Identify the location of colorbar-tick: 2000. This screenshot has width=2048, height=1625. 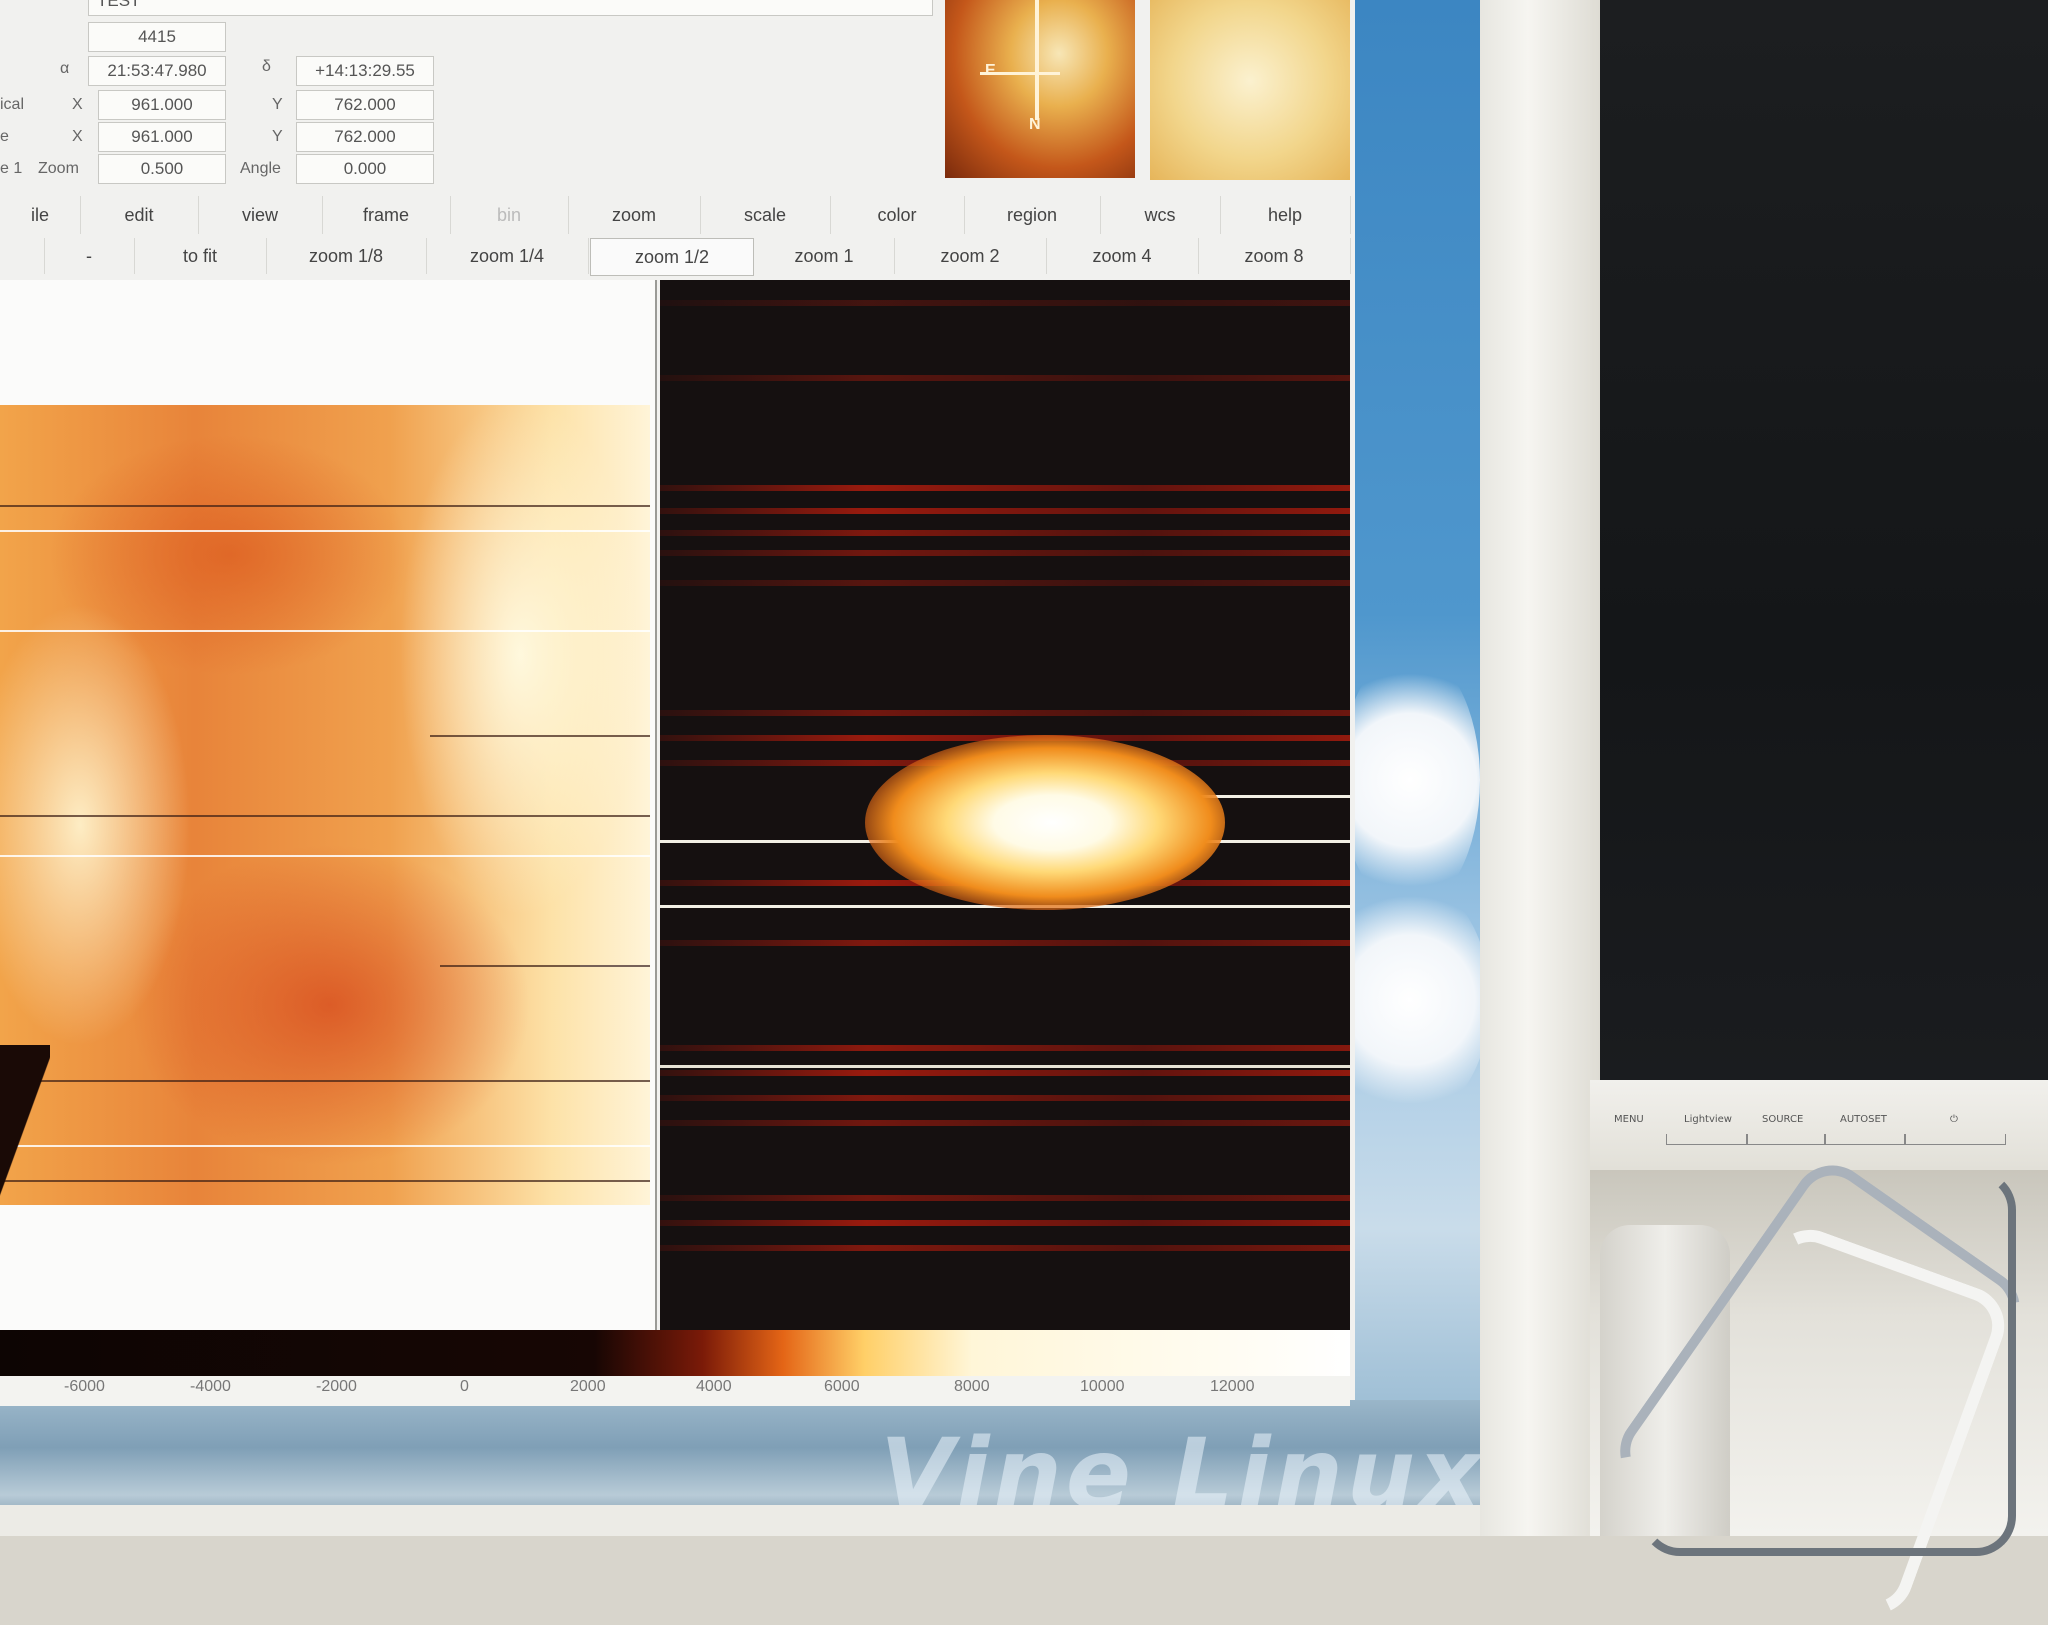
(588, 1386).